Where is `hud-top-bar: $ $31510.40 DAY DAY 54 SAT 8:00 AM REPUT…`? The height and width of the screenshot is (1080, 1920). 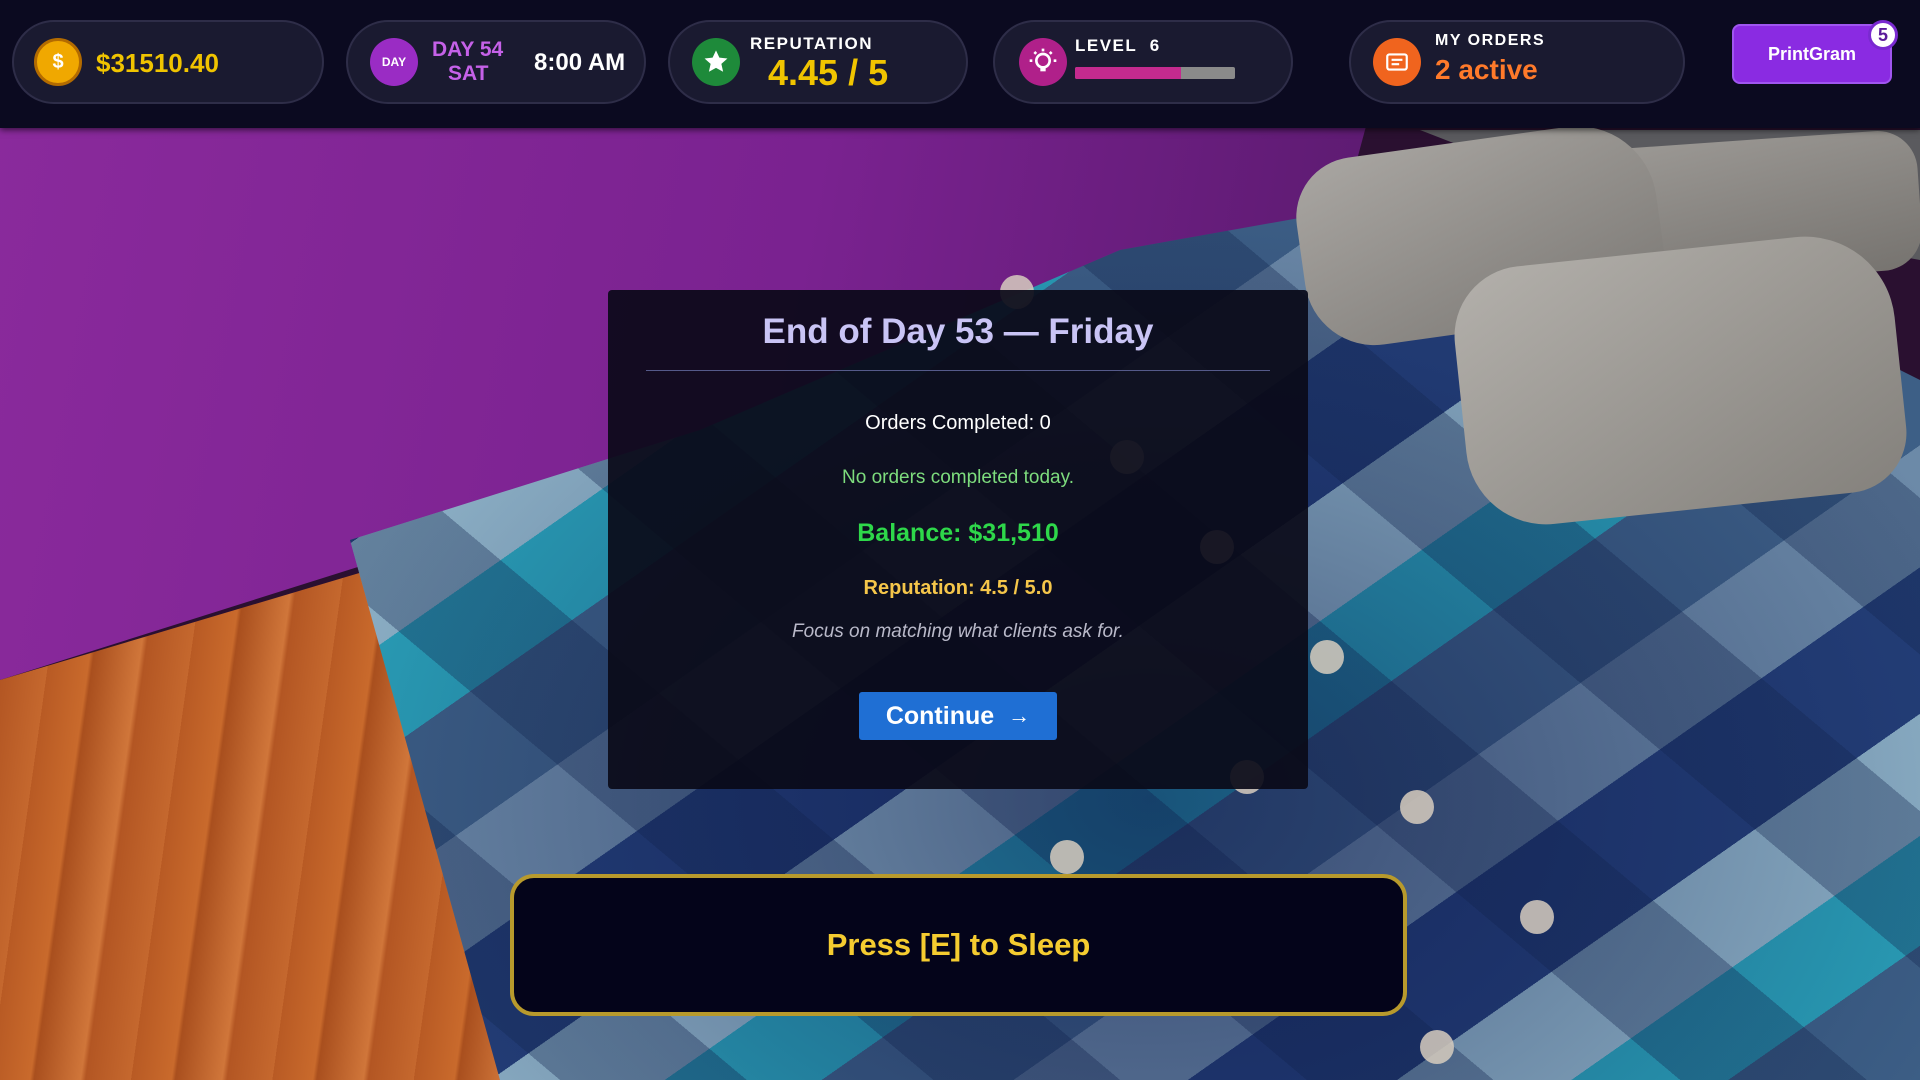
hud-top-bar: $ $31510.40 DAY DAY 54 SAT 8:00 AM REPUT… is located at coordinates (960, 64).